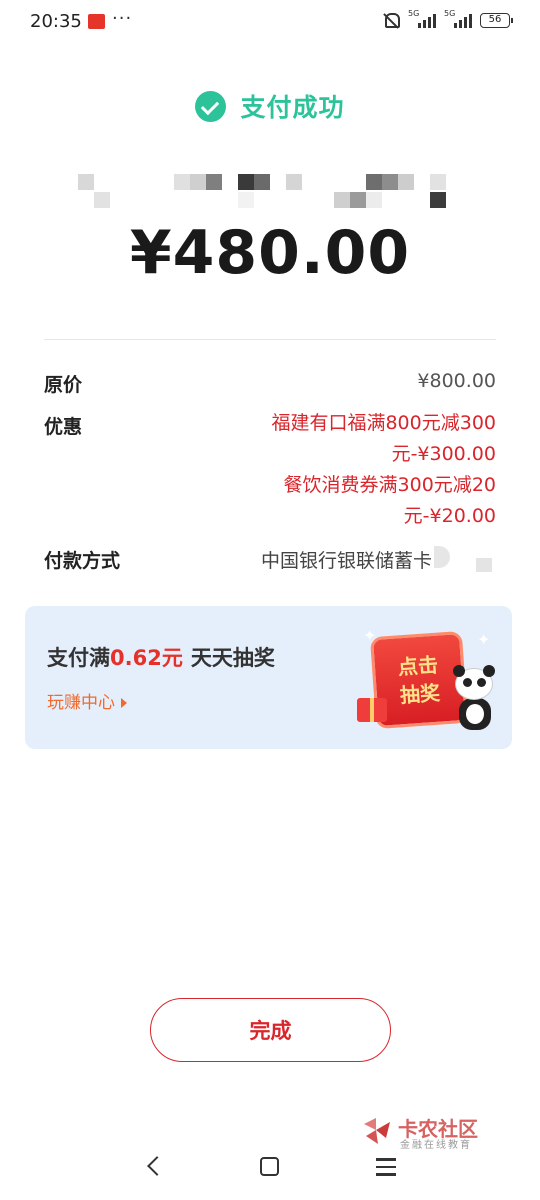 Image resolution: width=540 pixels, height=1200 pixels. What do you see at coordinates (443, 454) in the screenshot?
I see `discount-line: 元-¥300.00` at bounding box center [443, 454].